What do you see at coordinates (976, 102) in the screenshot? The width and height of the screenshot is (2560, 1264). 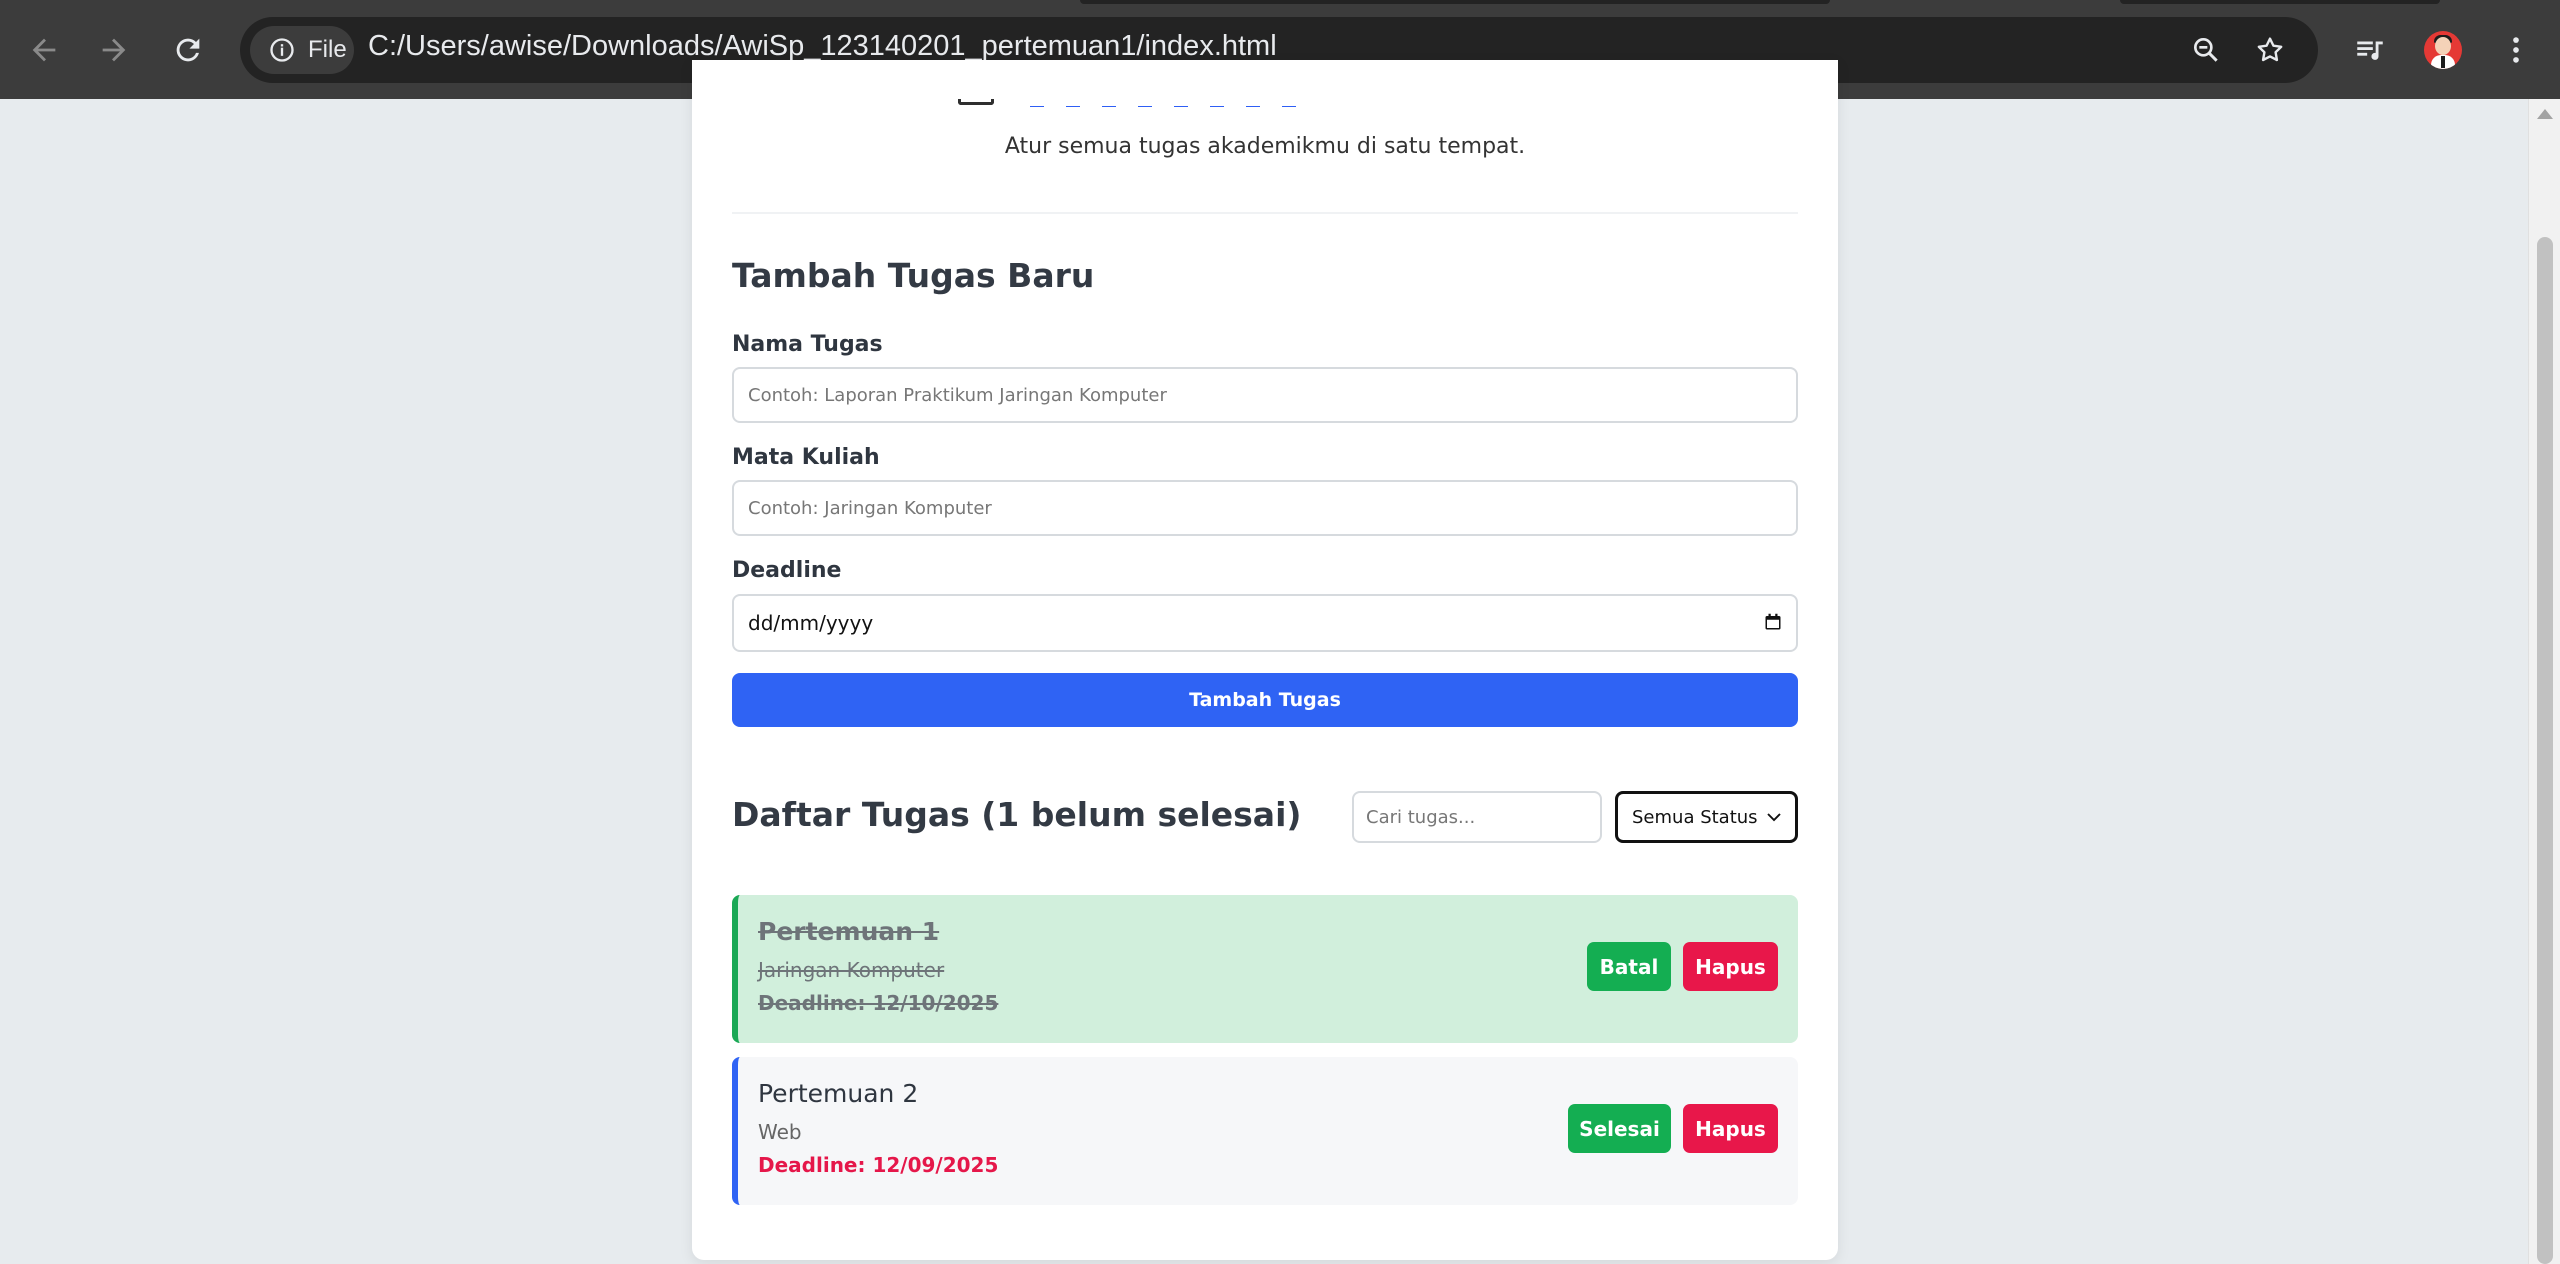 I see `app-logo-icon` at bounding box center [976, 102].